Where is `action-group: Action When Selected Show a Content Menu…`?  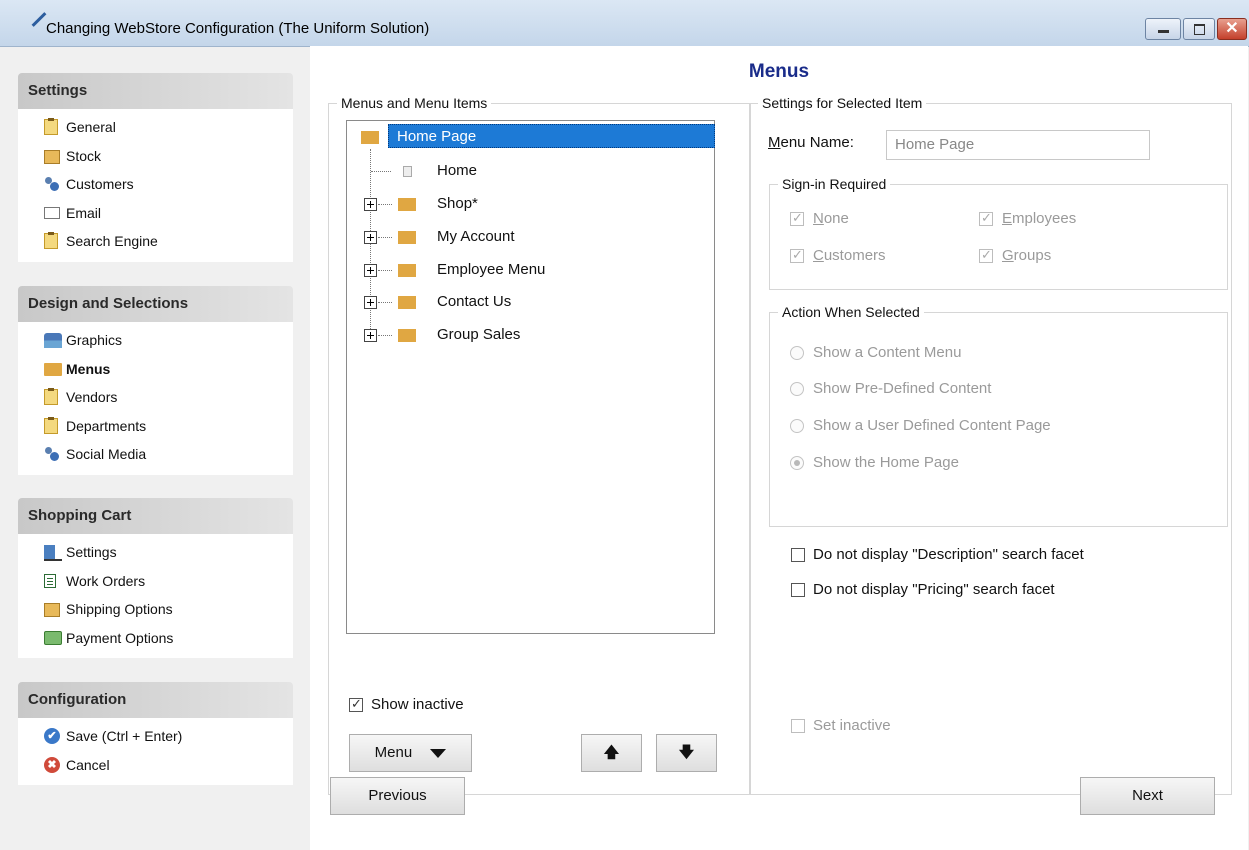
action-group: Action When Selected Show a Content Menu… is located at coordinates (998, 415).